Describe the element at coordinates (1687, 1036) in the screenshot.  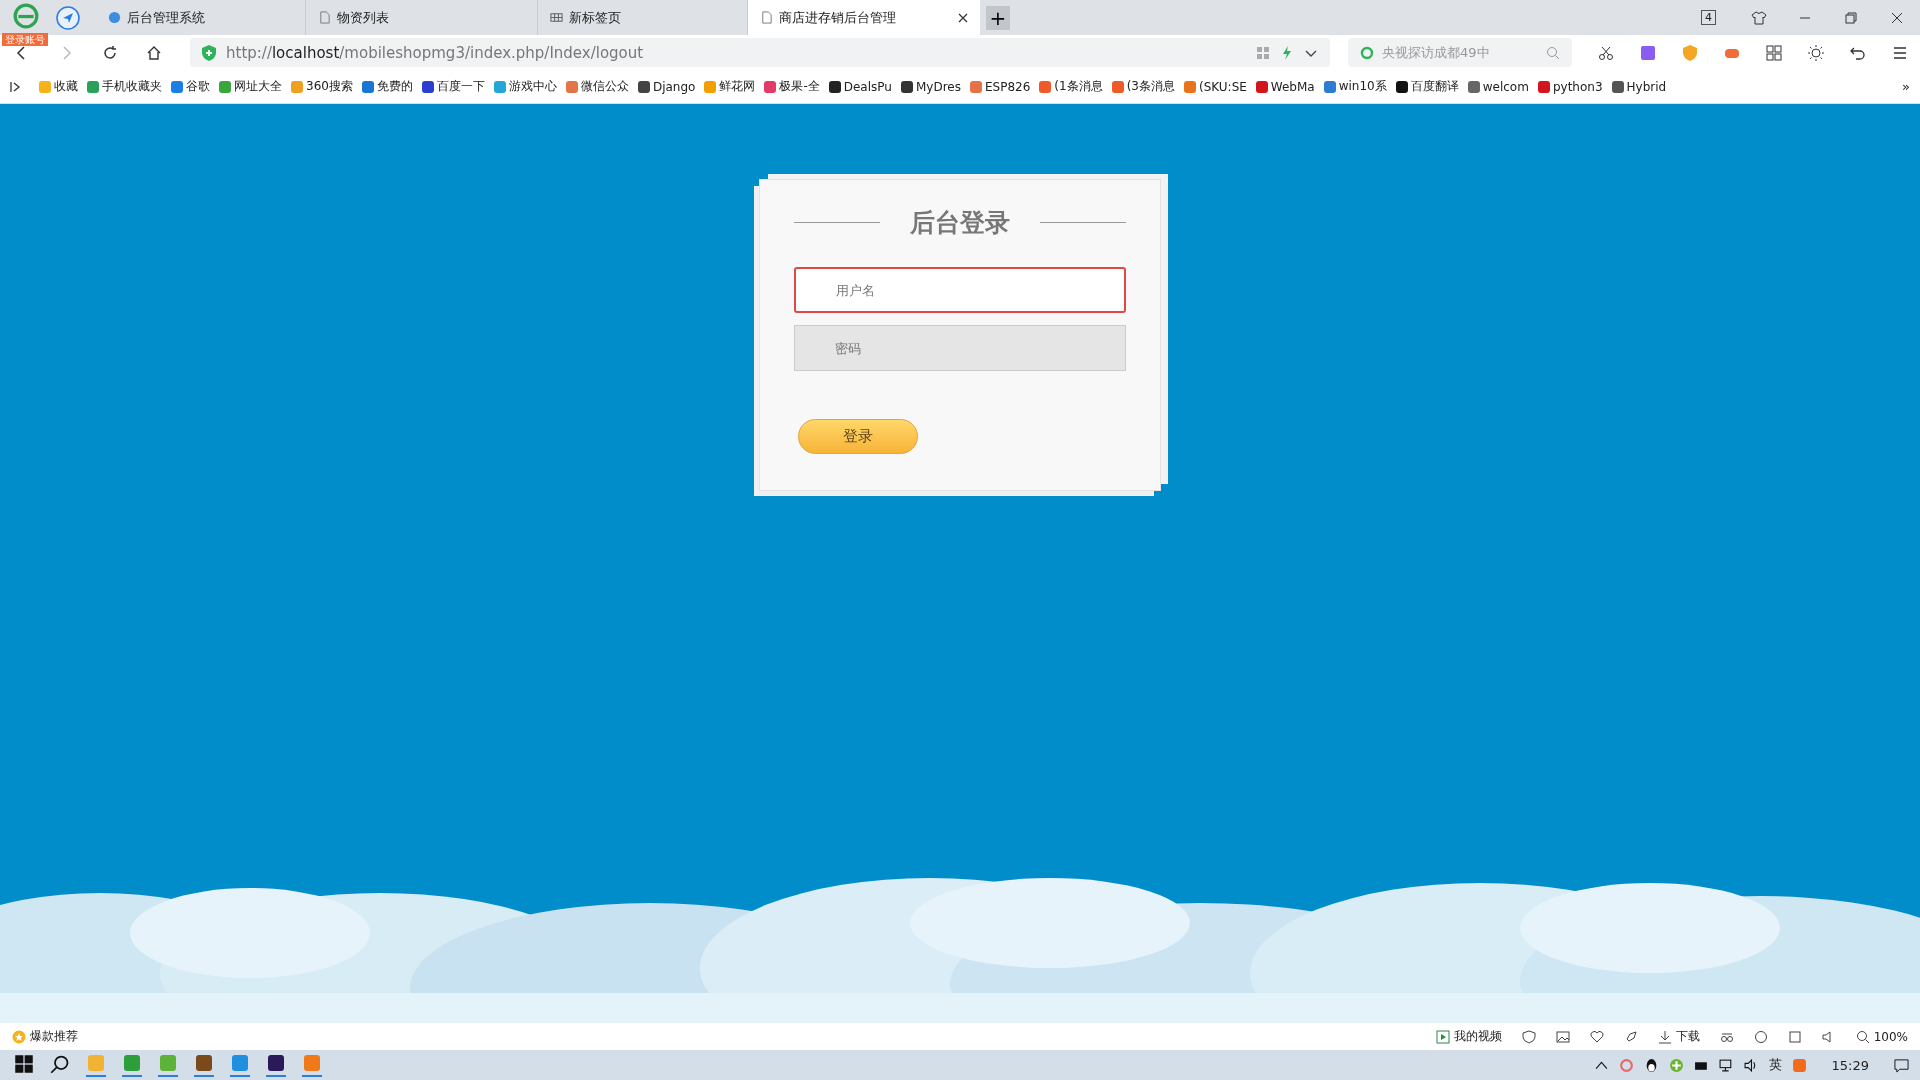
I see `download-link: 下载` at that location.